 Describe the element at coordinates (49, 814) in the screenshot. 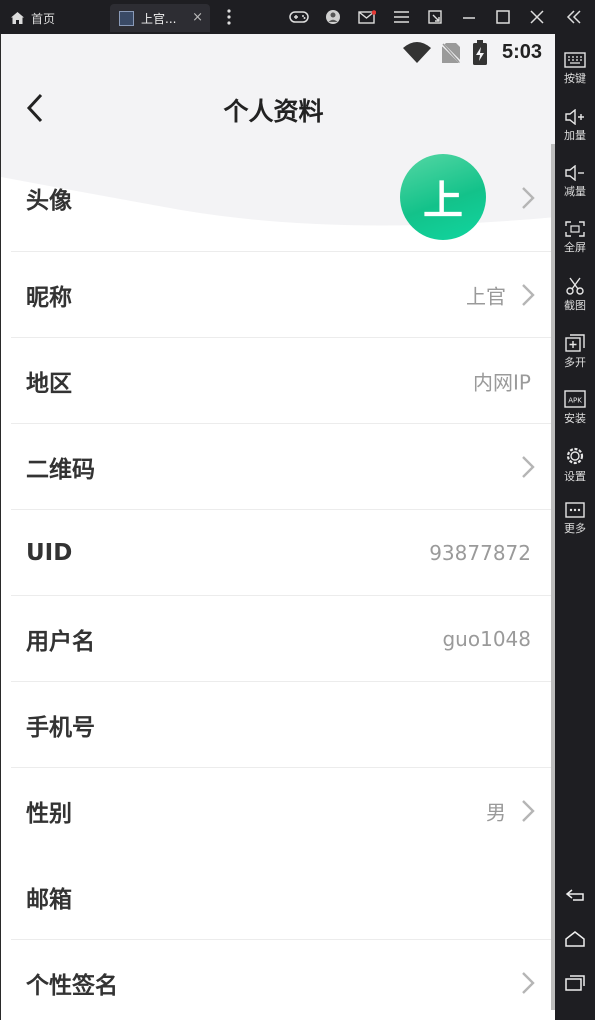

I see `row-label: 性别` at that location.